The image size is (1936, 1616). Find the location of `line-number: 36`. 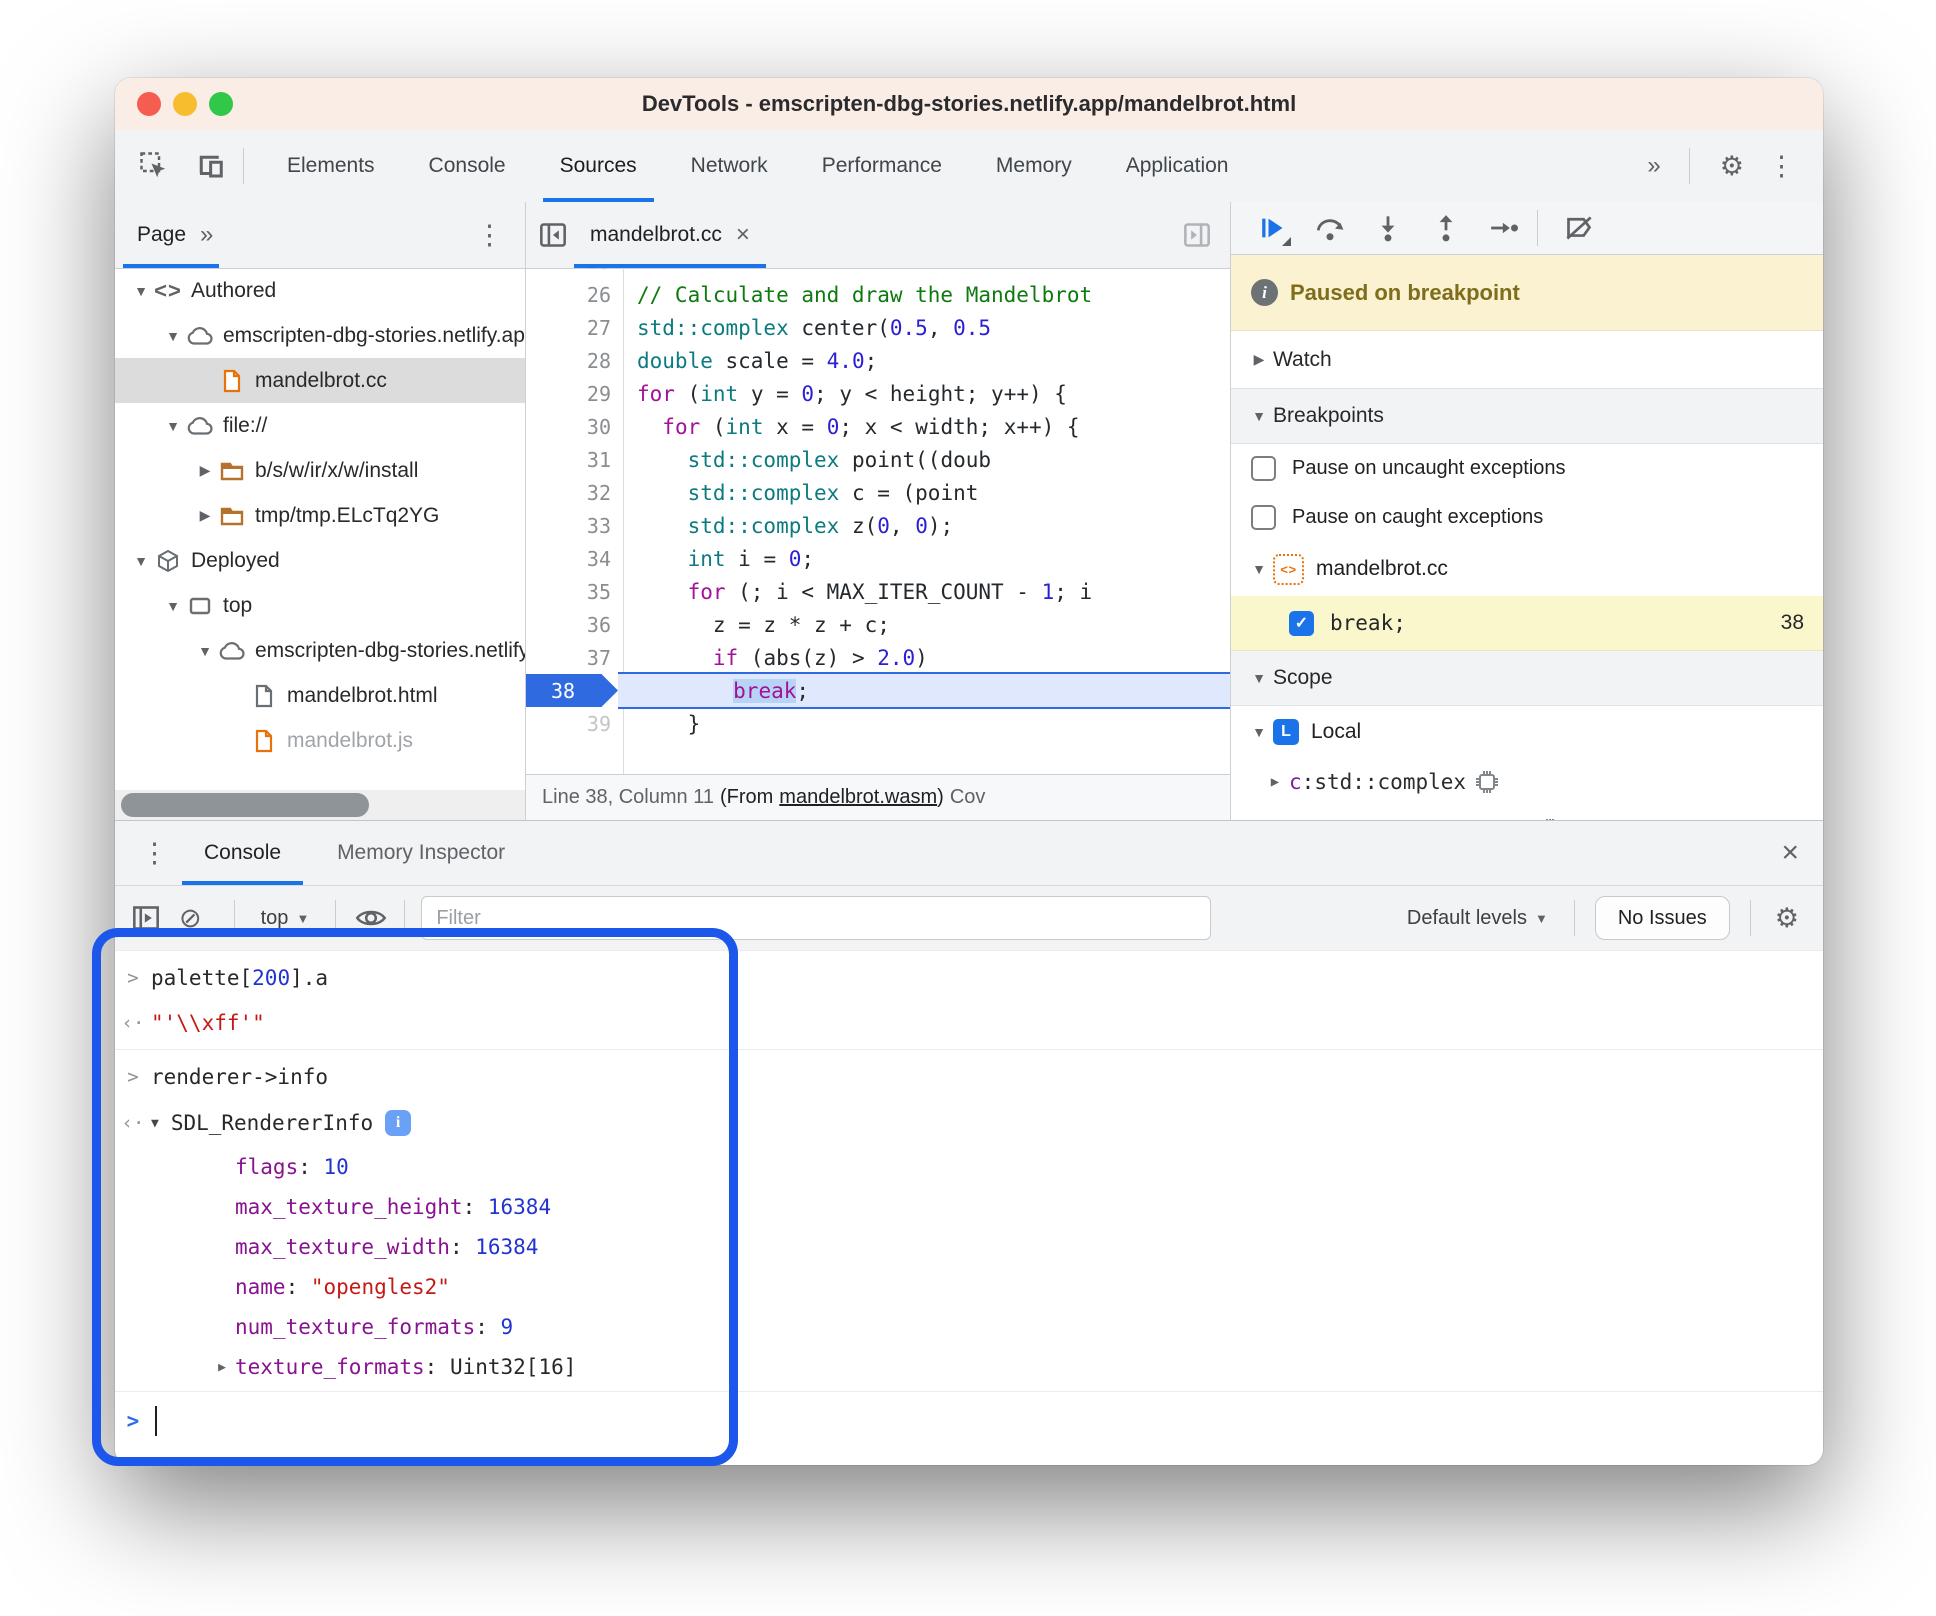

line-number: 36 is located at coordinates (574, 624).